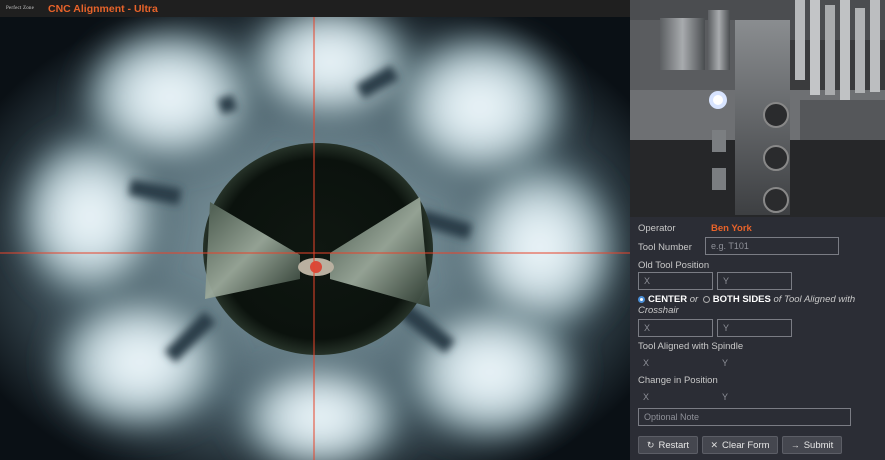 The width and height of the screenshot is (885, 460). I want to click on submit-button: → Submit, so click(812, 445).